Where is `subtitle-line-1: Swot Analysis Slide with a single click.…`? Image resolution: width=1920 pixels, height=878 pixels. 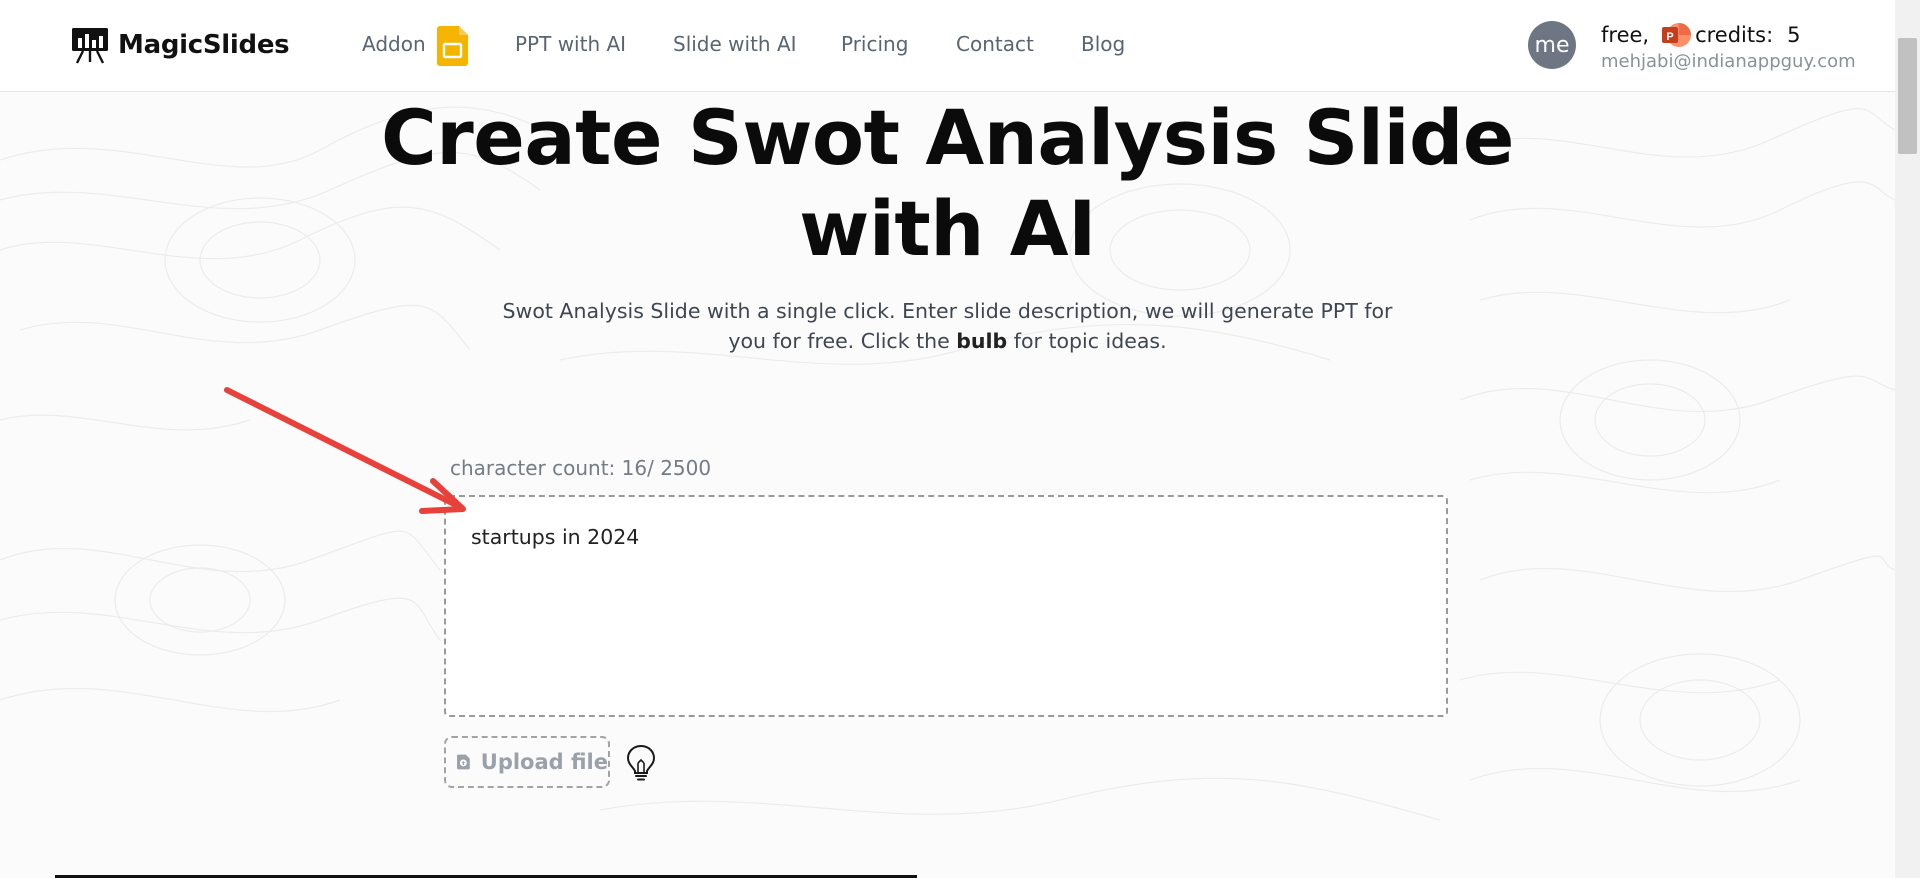 subtitle-line-1: Swot Analysis Slide with a single click.… is located at coordinates (947, 311).